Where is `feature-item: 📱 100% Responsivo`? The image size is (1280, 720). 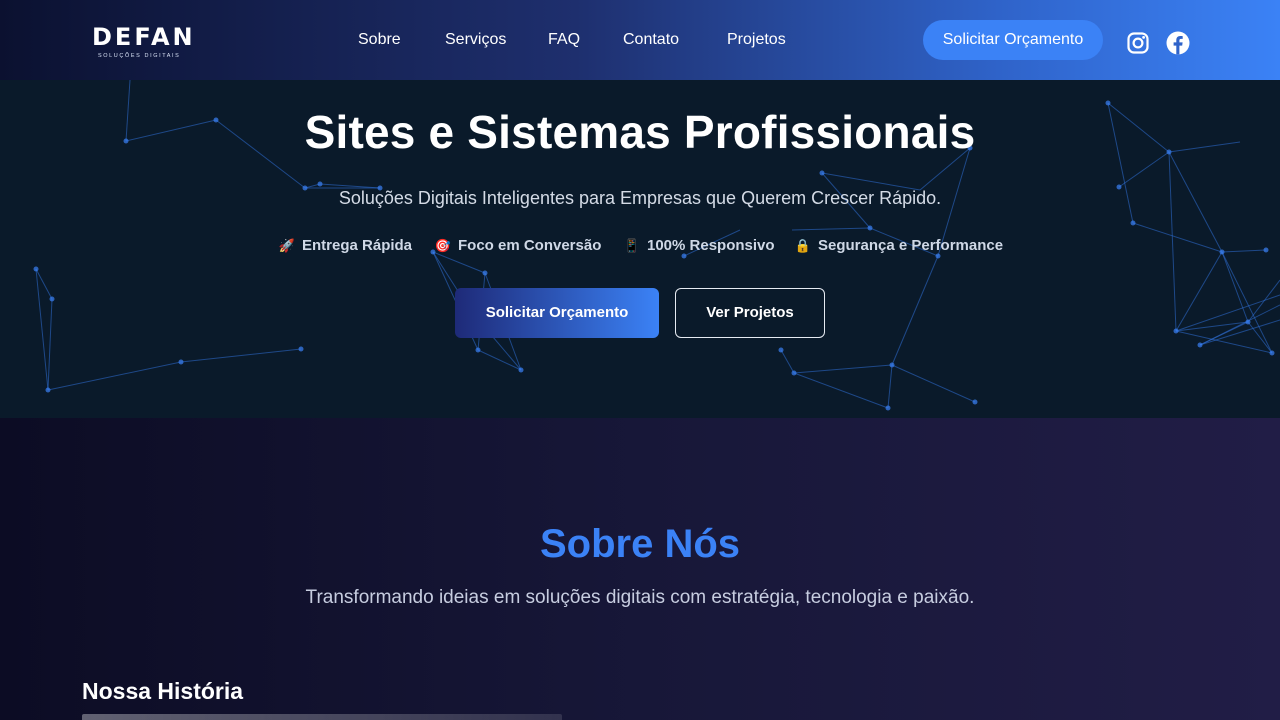 feature-item: 📱 100% Responsivo is located at coordinates (699, 246).